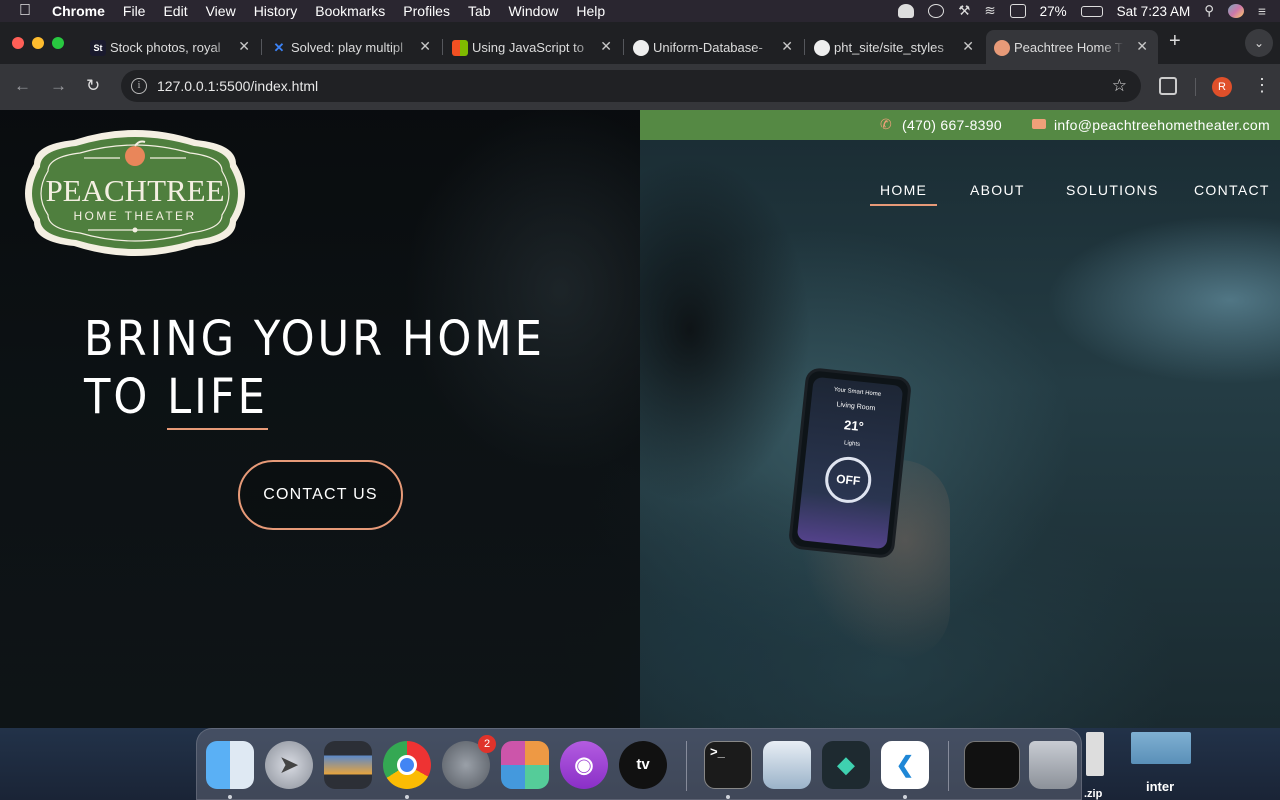 Image resolution: width=1280 pixels, height=800 pixels. Describe the element at coordinates (787, 765) in the screenshot. I see `preview-images-icon` at that location.